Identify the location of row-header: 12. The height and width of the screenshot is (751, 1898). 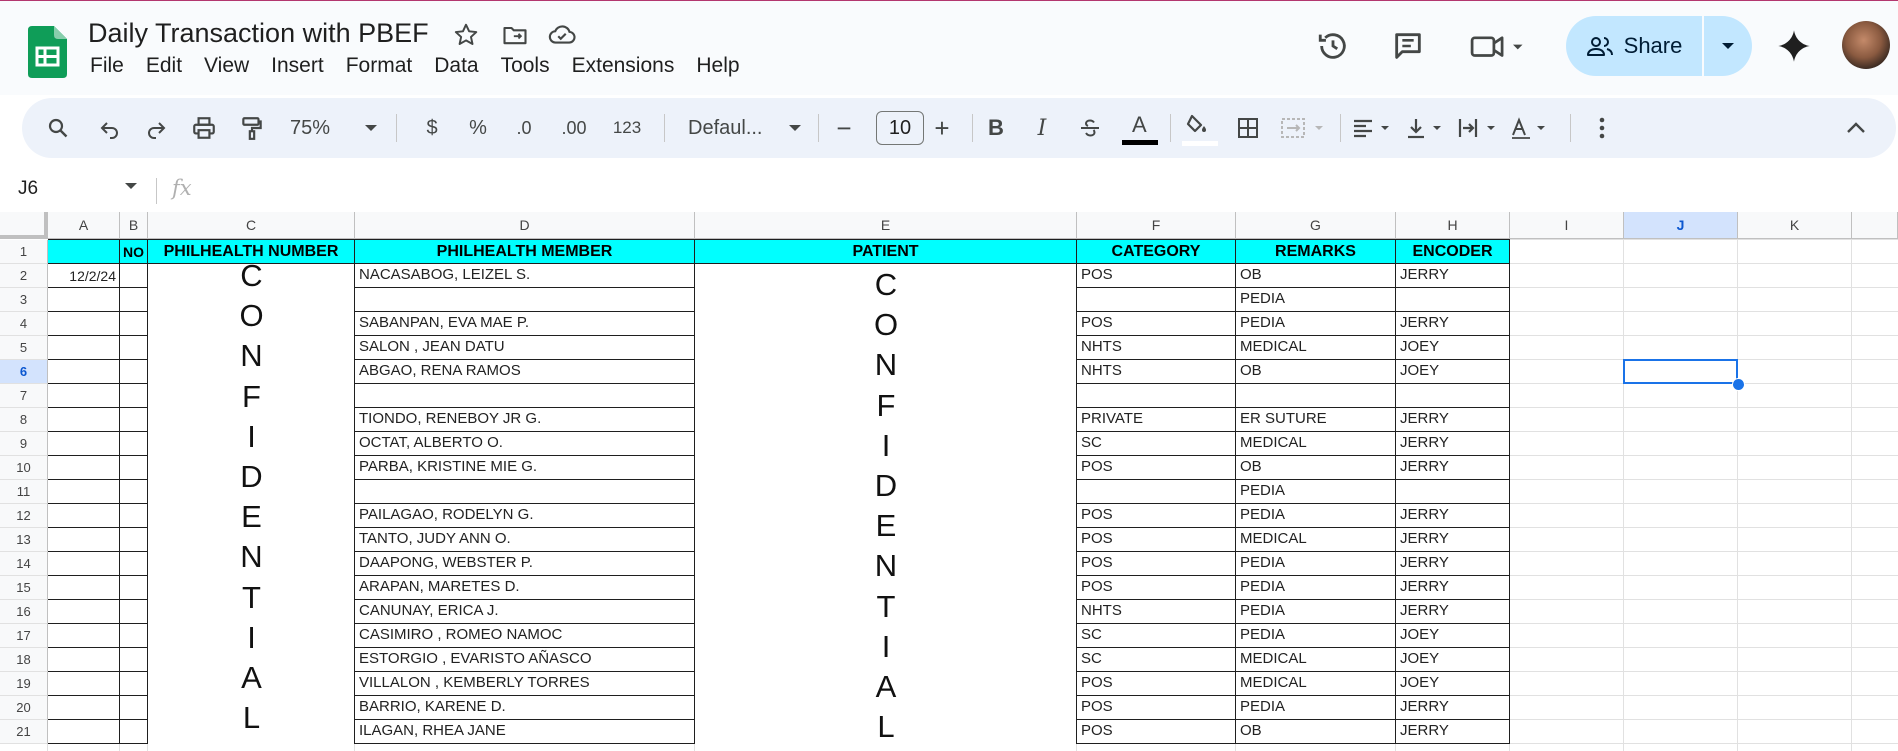
(24, 516).